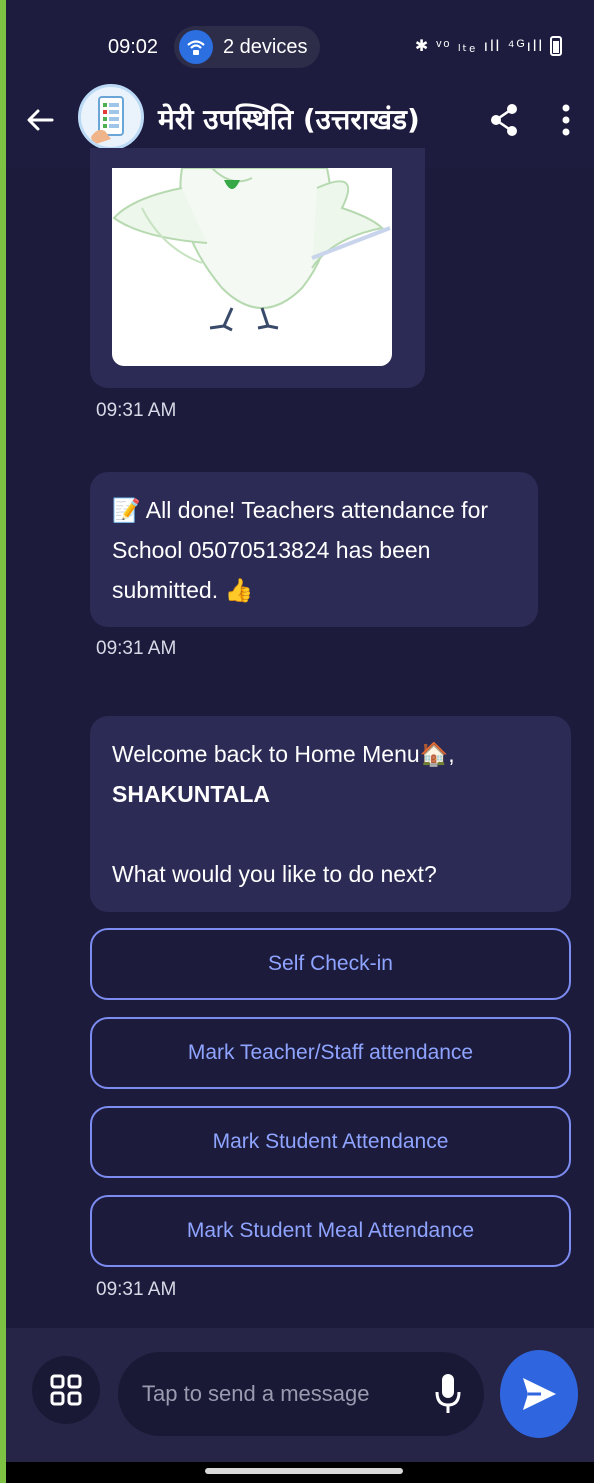 This screenshot has height=1483, width=594. I want to click on self-check-in-button: Self Check-in, so click(330, 964).